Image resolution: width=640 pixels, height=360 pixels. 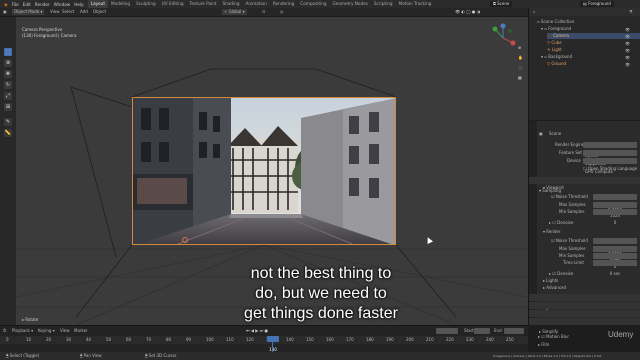 What do you see at coordinates (501, 4) in the screenshot?
I see `scene-selector: ⧉ Scene` at bounding box center [501, 4].